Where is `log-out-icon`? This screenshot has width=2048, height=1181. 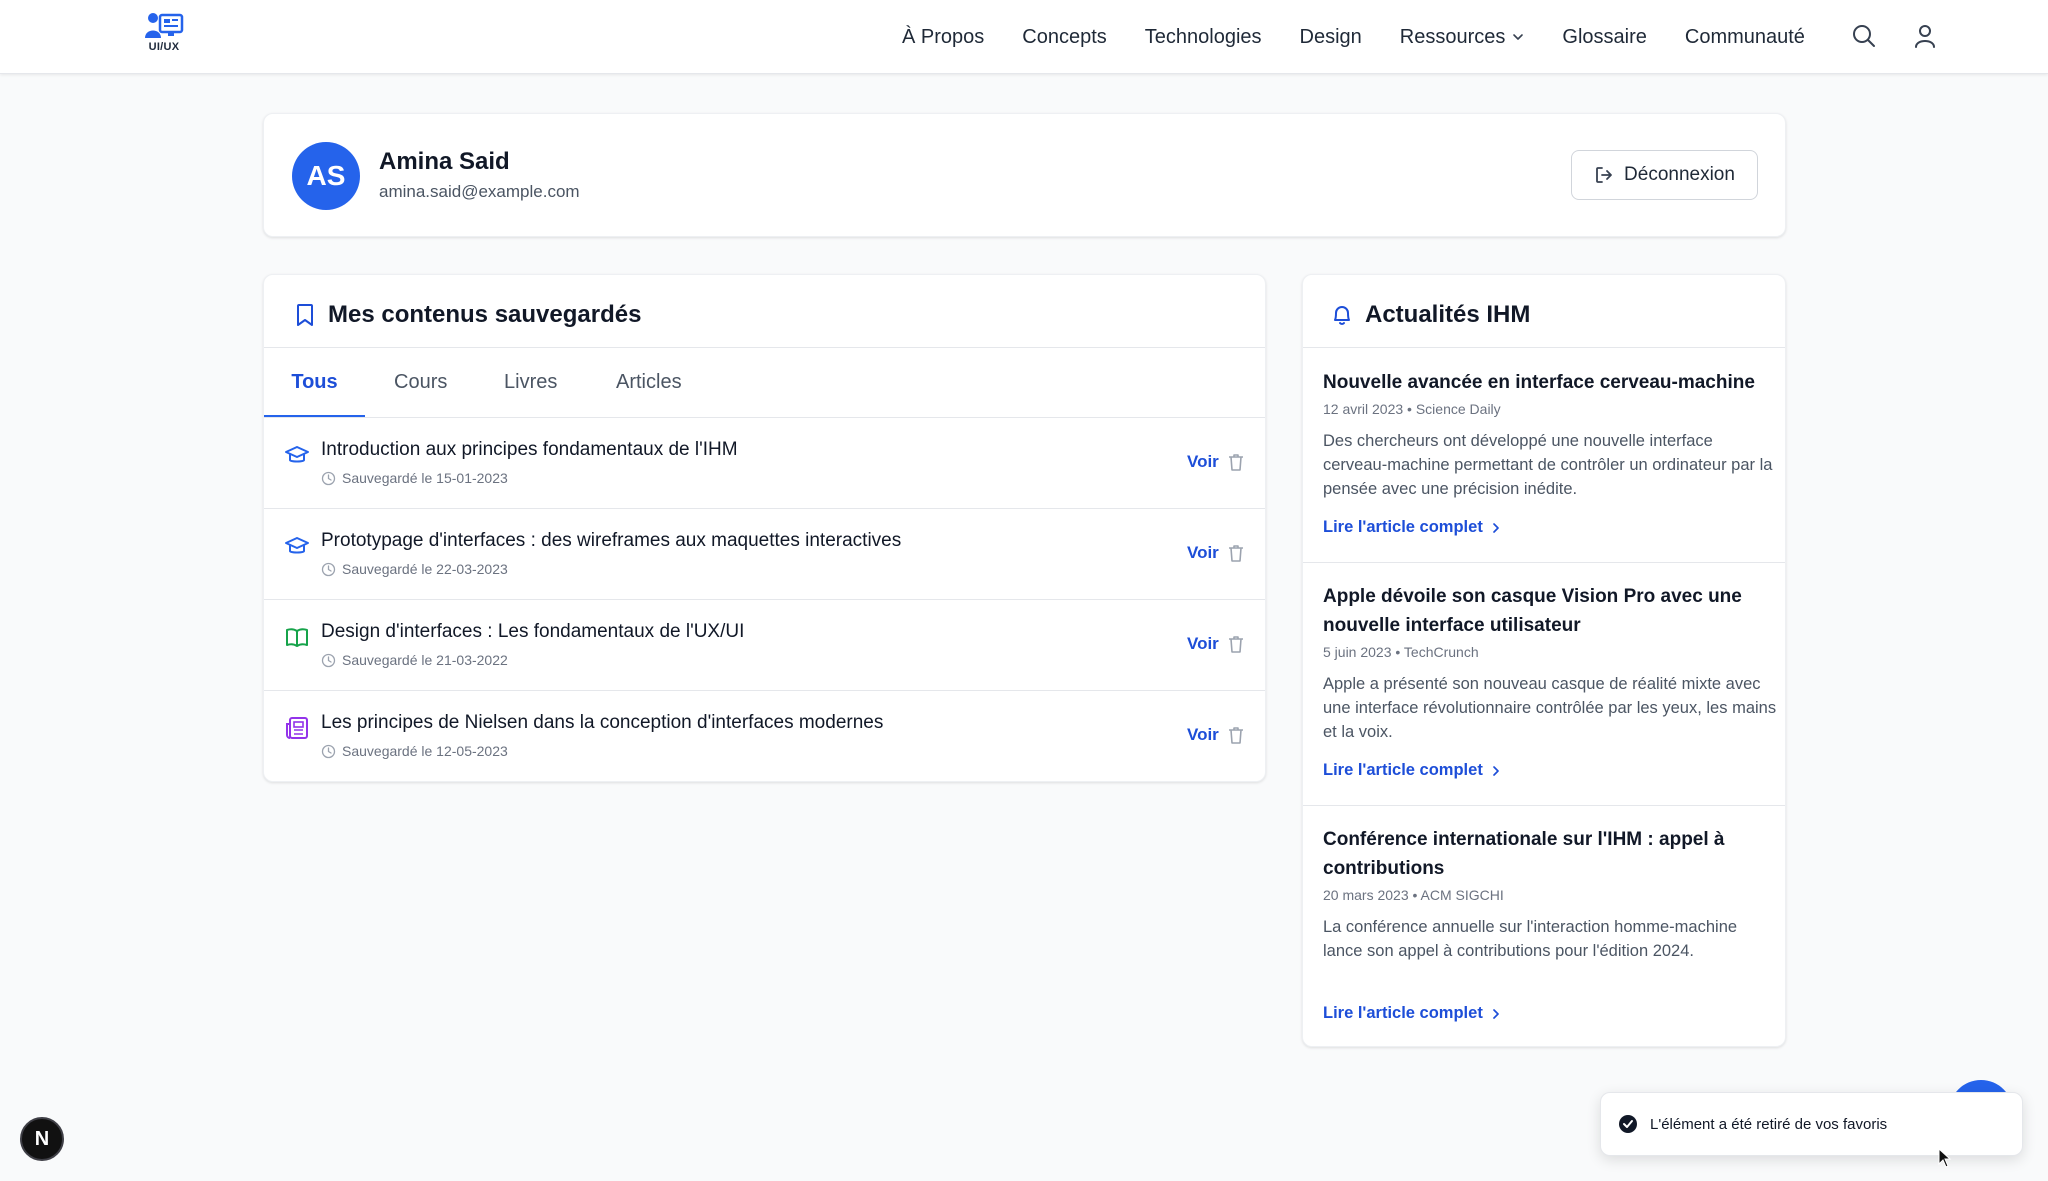 log-out-icon is located at coordinates (1604, 175).